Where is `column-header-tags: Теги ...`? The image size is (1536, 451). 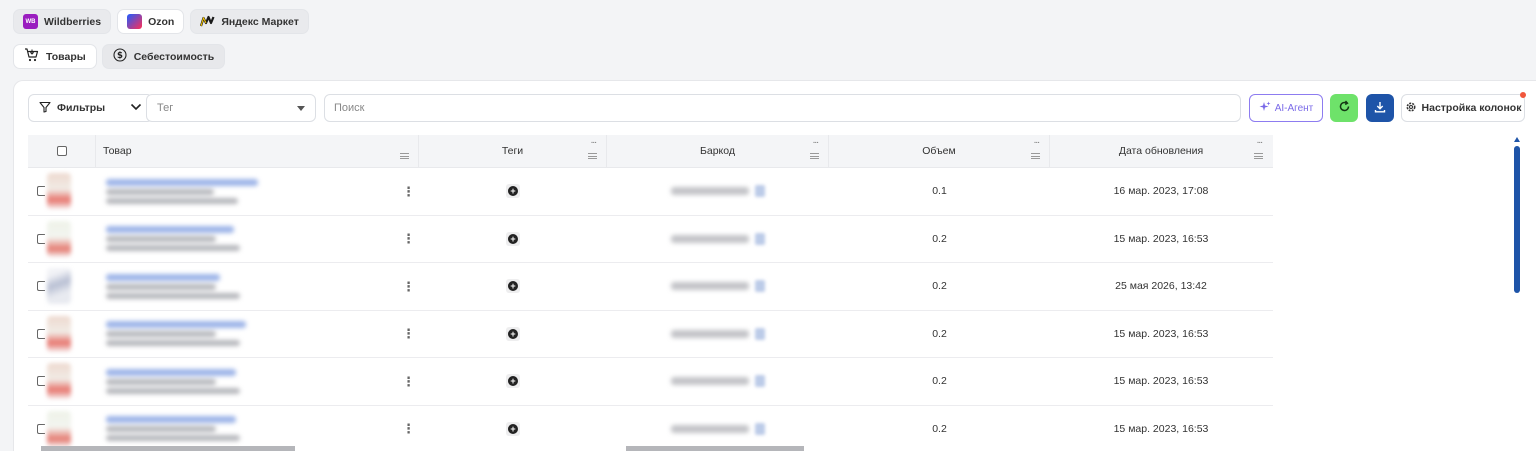
column-header-tags: Теги ... is located at coordinates (513, 151).